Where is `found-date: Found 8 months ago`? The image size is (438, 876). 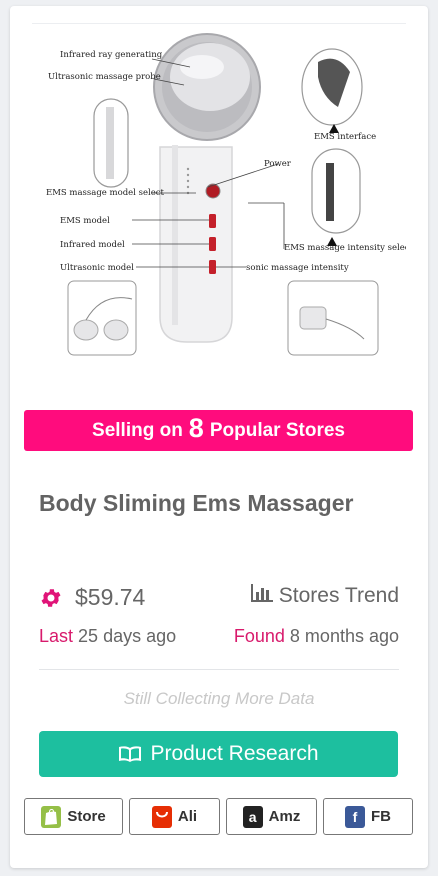 found-date: Found 8 months ago is located at coordinates (316, 636).